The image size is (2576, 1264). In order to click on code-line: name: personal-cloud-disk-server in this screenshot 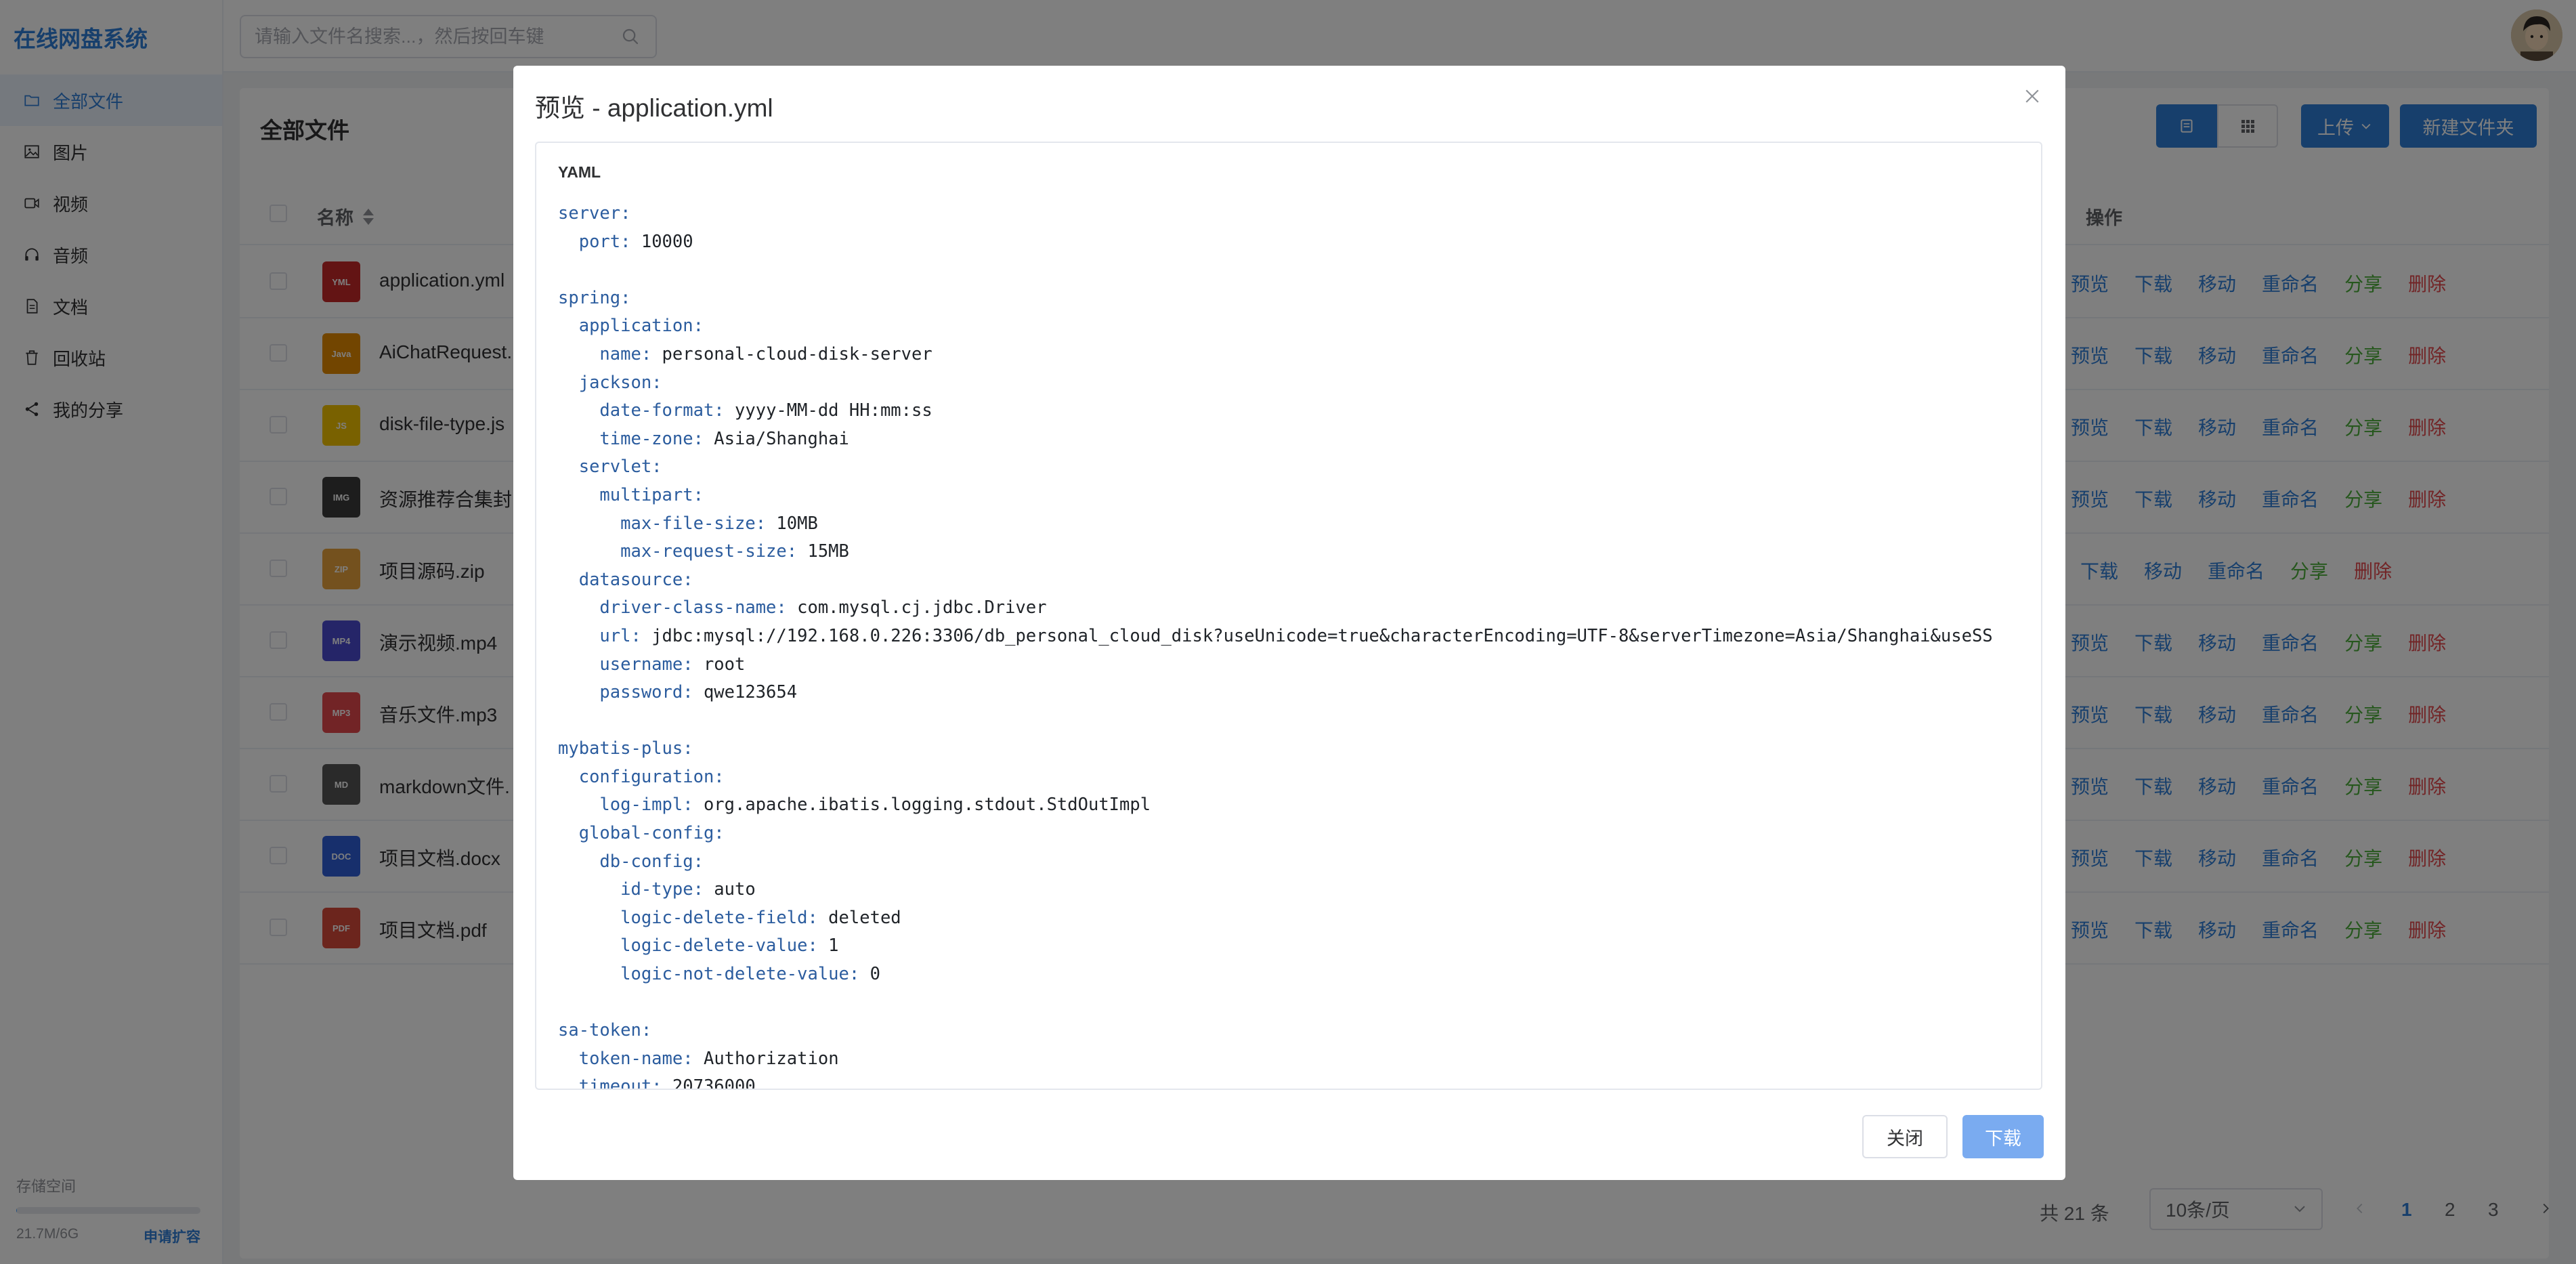, I will do `click(765, 354)`.